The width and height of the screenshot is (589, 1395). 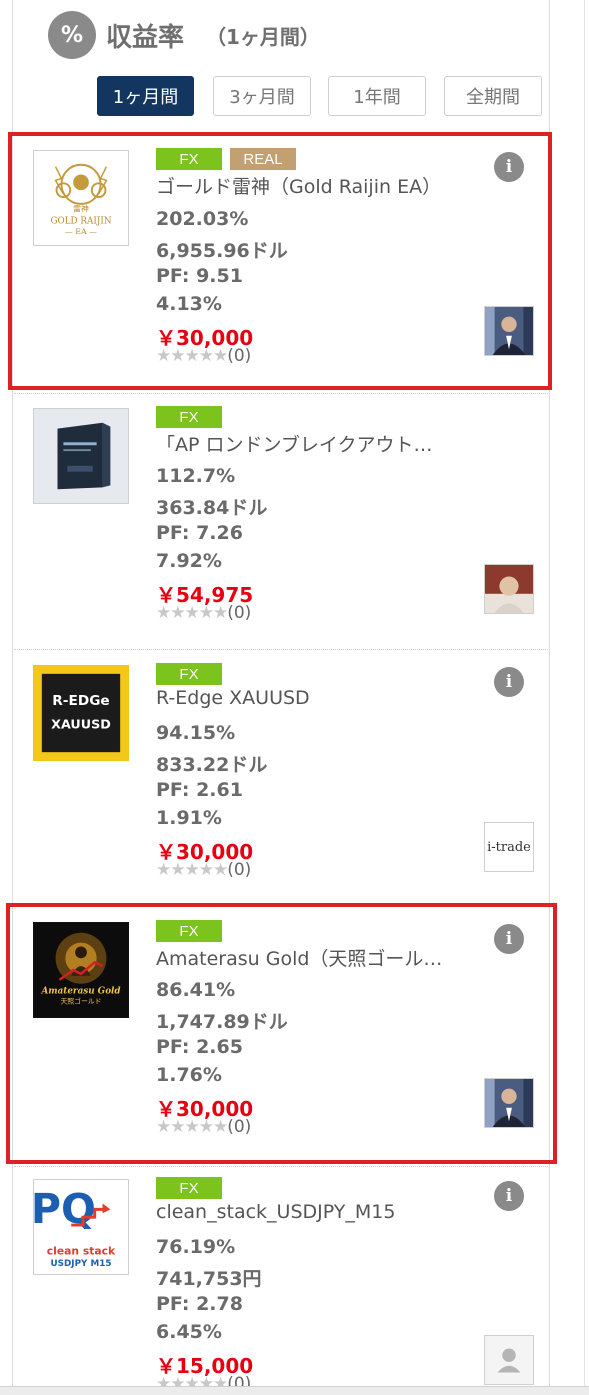 What do you see at coordinates (212, 508) in the screenshot?
I see `profit-amount: 363.84ドル` at bounding box center [212, 508].